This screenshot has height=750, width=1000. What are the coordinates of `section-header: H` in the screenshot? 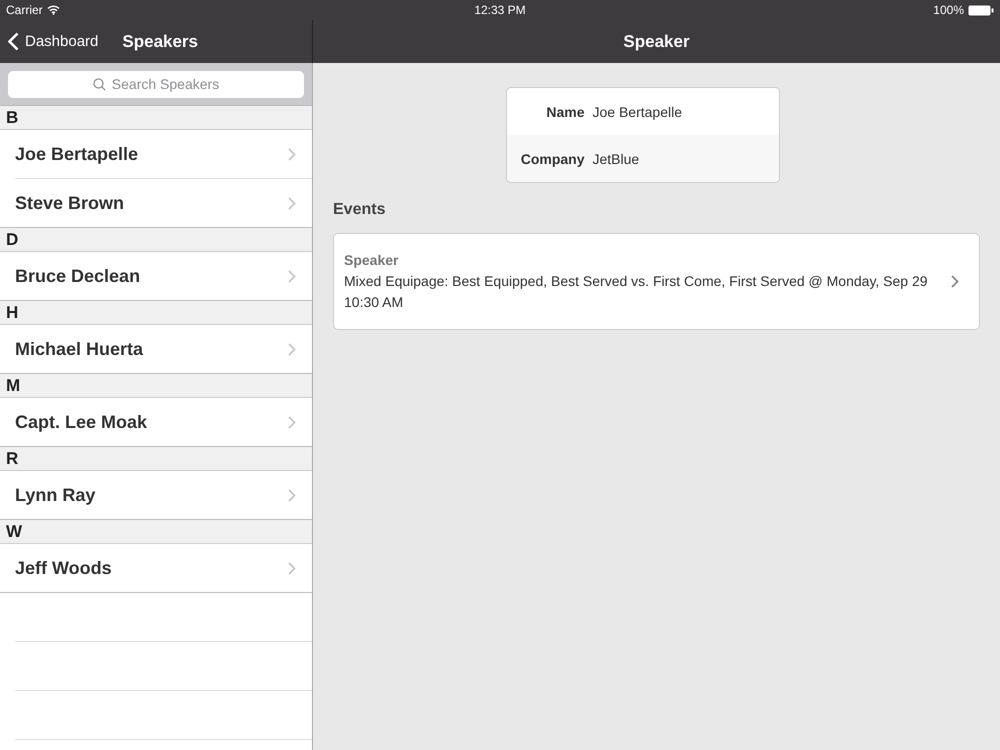 It's located at (156, 313).